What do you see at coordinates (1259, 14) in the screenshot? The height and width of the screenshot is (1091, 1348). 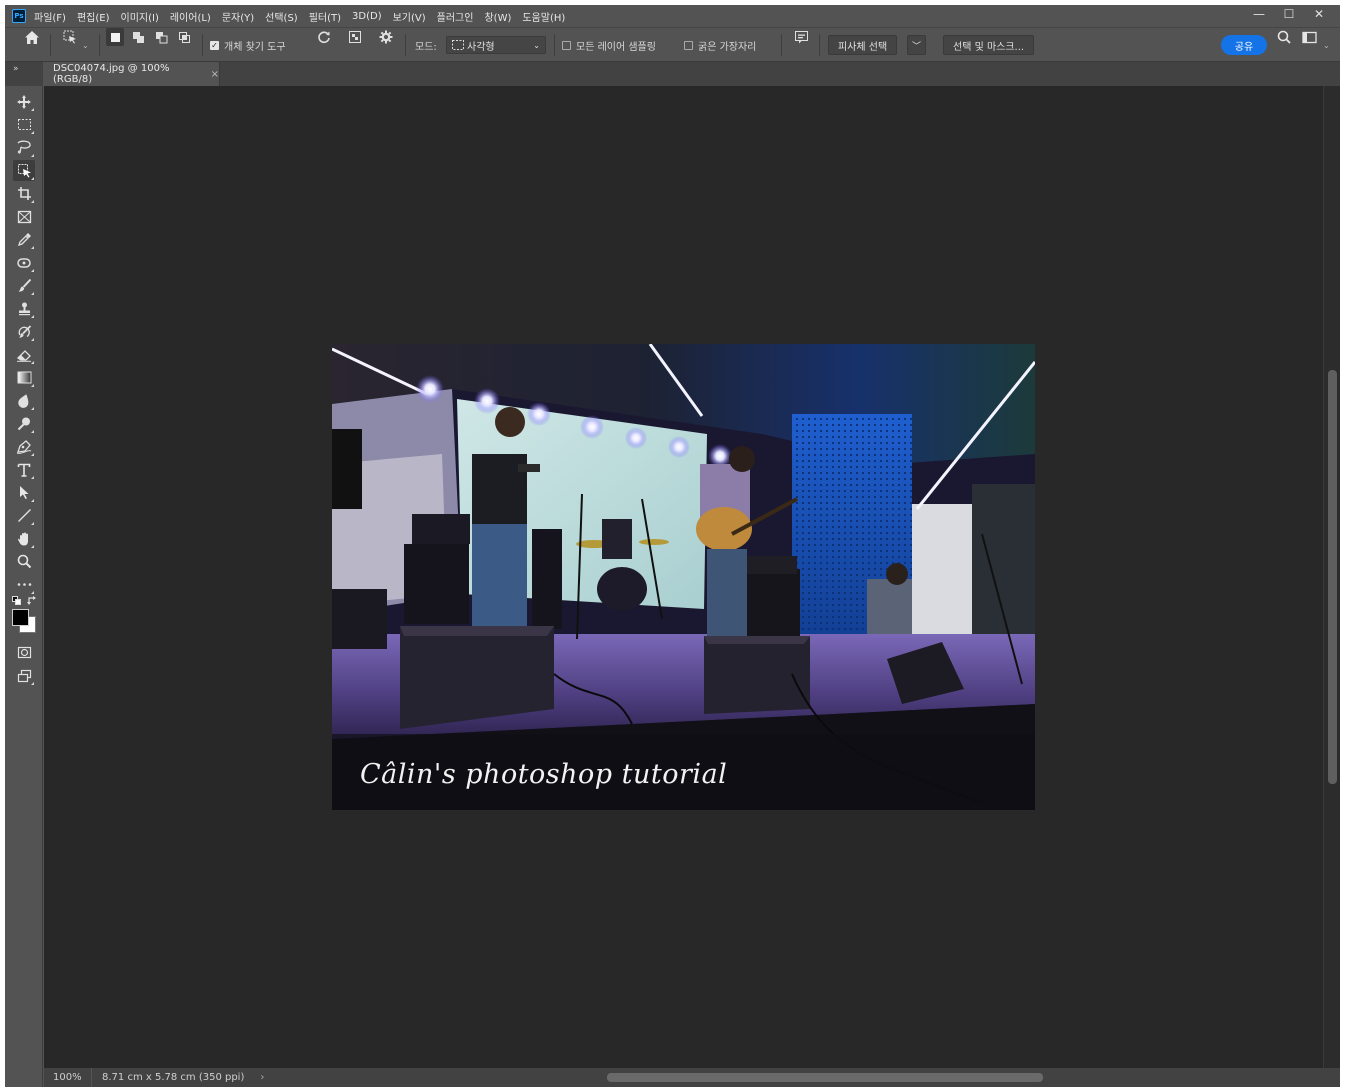 I see `minimize-button: —` at bounding box center [1259, 14].